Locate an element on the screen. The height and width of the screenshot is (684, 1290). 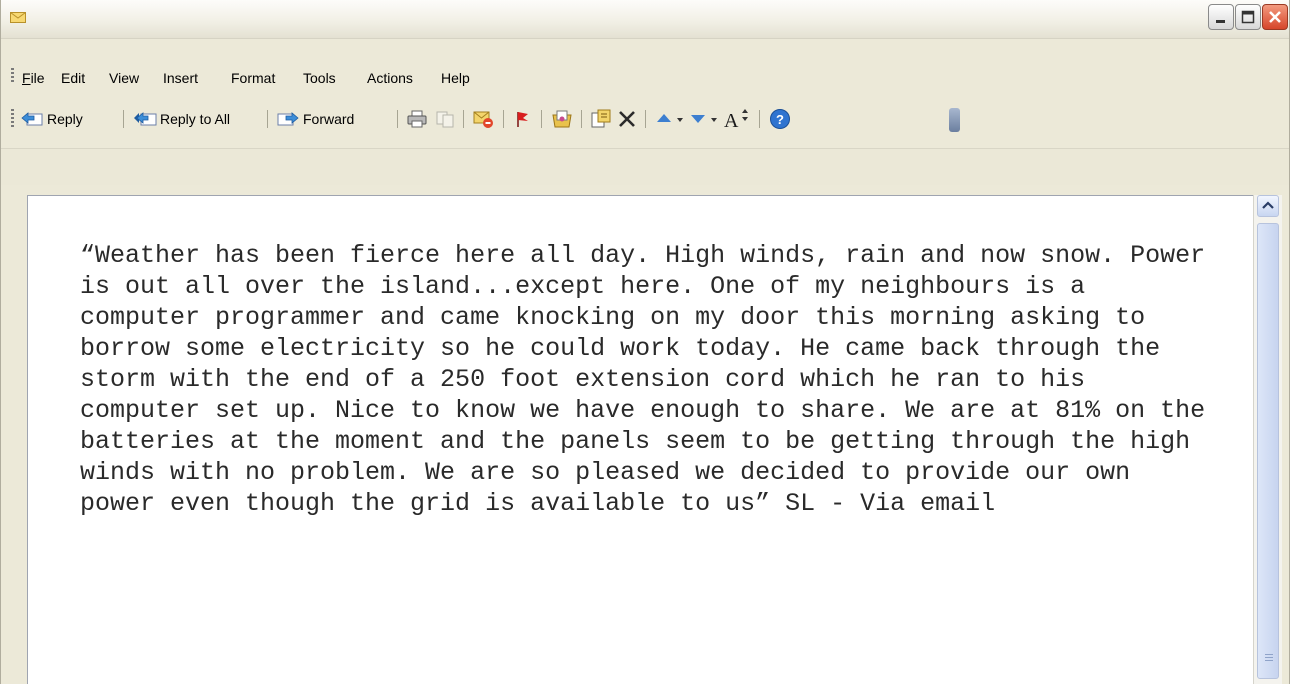
forward-icon is located at coordinates (288, 119).